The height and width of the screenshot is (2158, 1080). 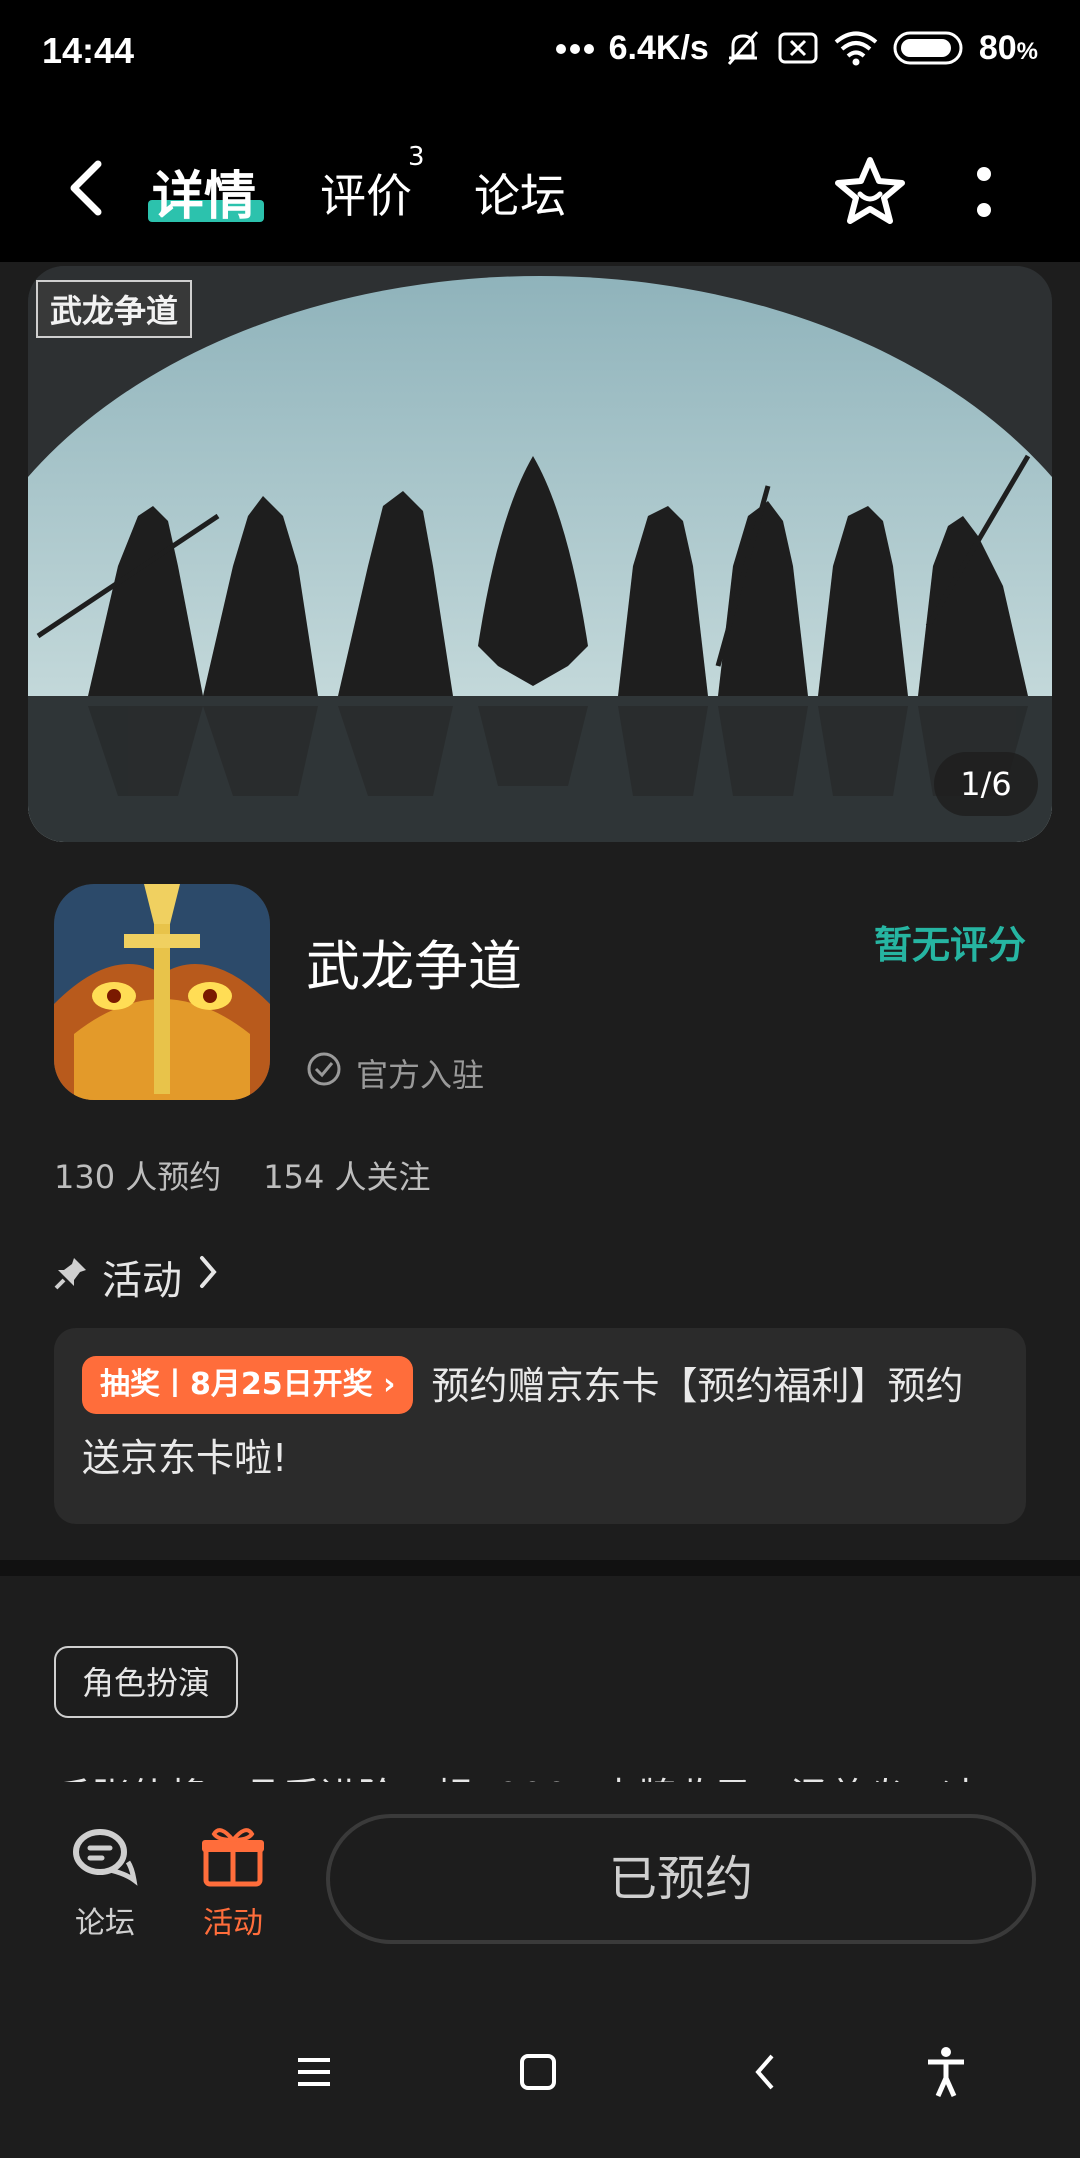 What do you see at coordinates (233, 1923) in the screenshot?
I see `activity-shortcut-label: 活动` at bounding box center [233, 1923].